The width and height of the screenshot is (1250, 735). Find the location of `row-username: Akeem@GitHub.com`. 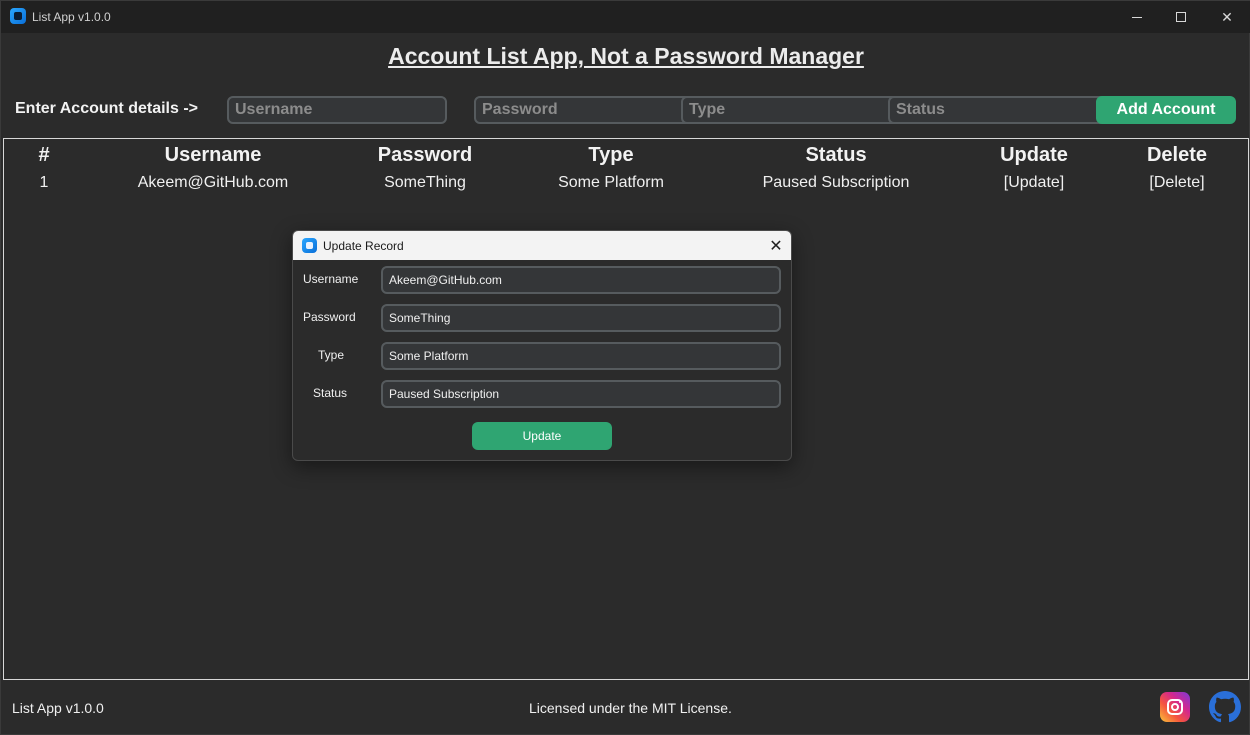

row-username: Akeem@GitHub.com is located at coordinates (213, 182).